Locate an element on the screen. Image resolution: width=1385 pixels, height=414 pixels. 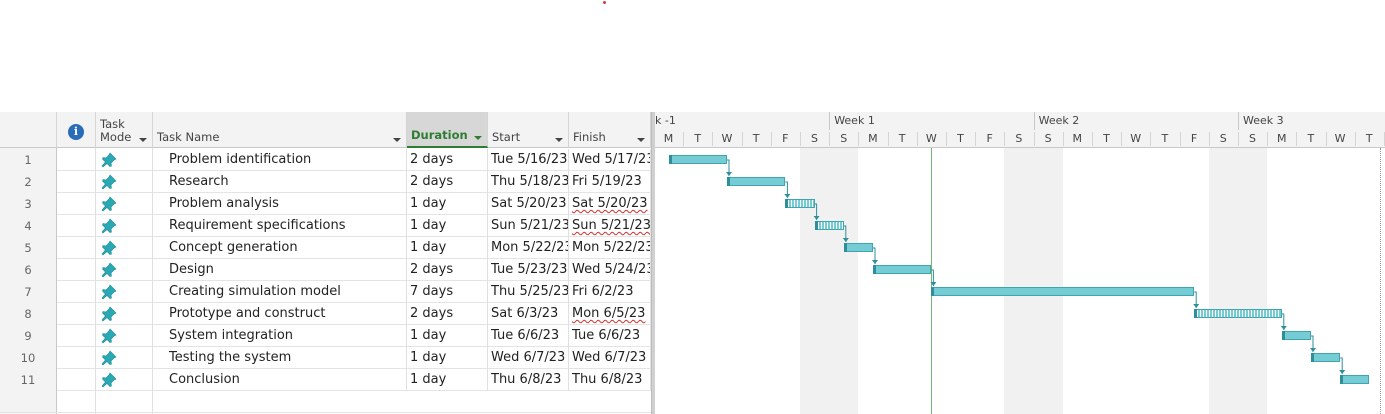
row-number: 5 is located at coordinates (28, 248).